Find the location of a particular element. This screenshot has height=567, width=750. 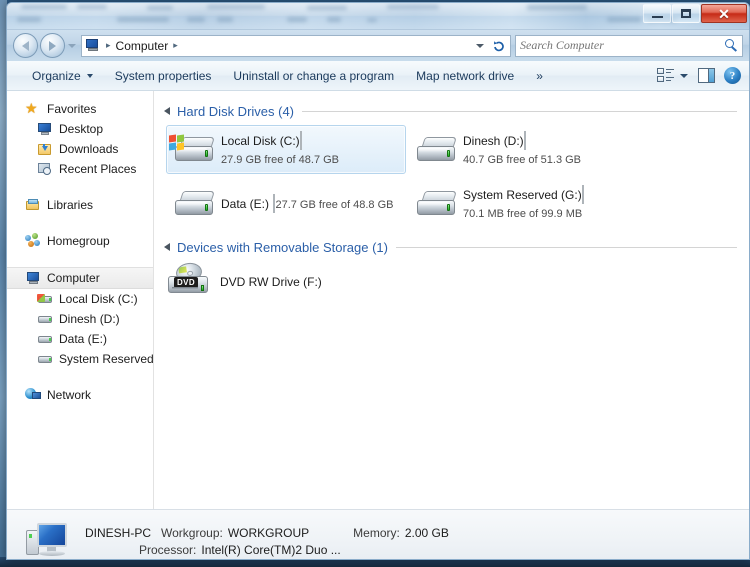

system-properties-button: System properties is located at coordinates (163, 76).